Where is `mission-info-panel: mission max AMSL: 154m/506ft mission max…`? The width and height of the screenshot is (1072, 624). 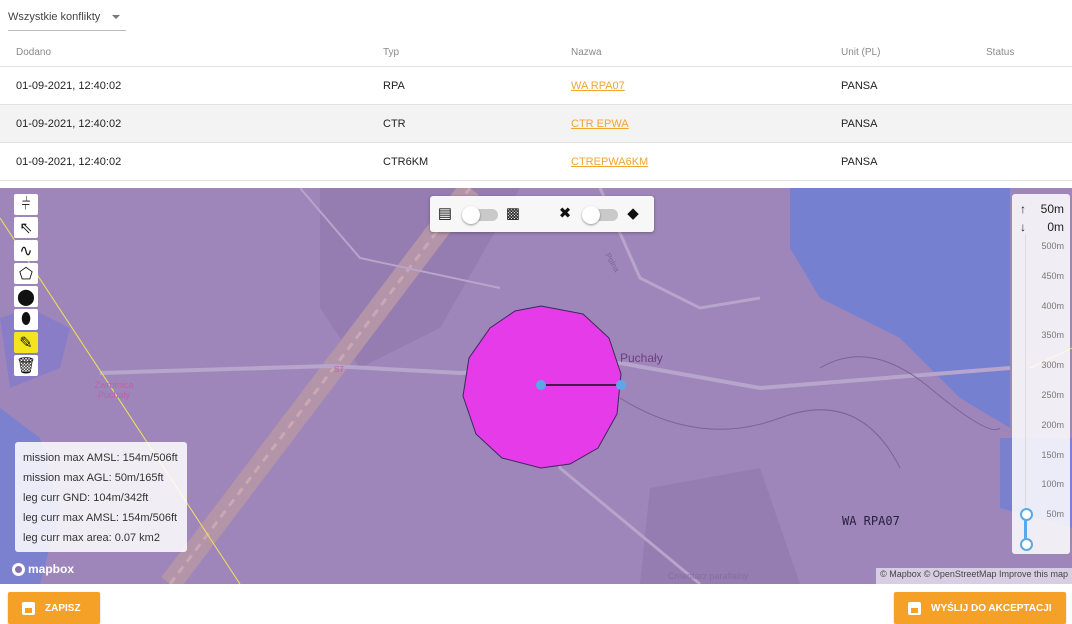
mission-info-panel: mission max AMSL: 154m/506ft mission max… is located at coordinates (101, 497).